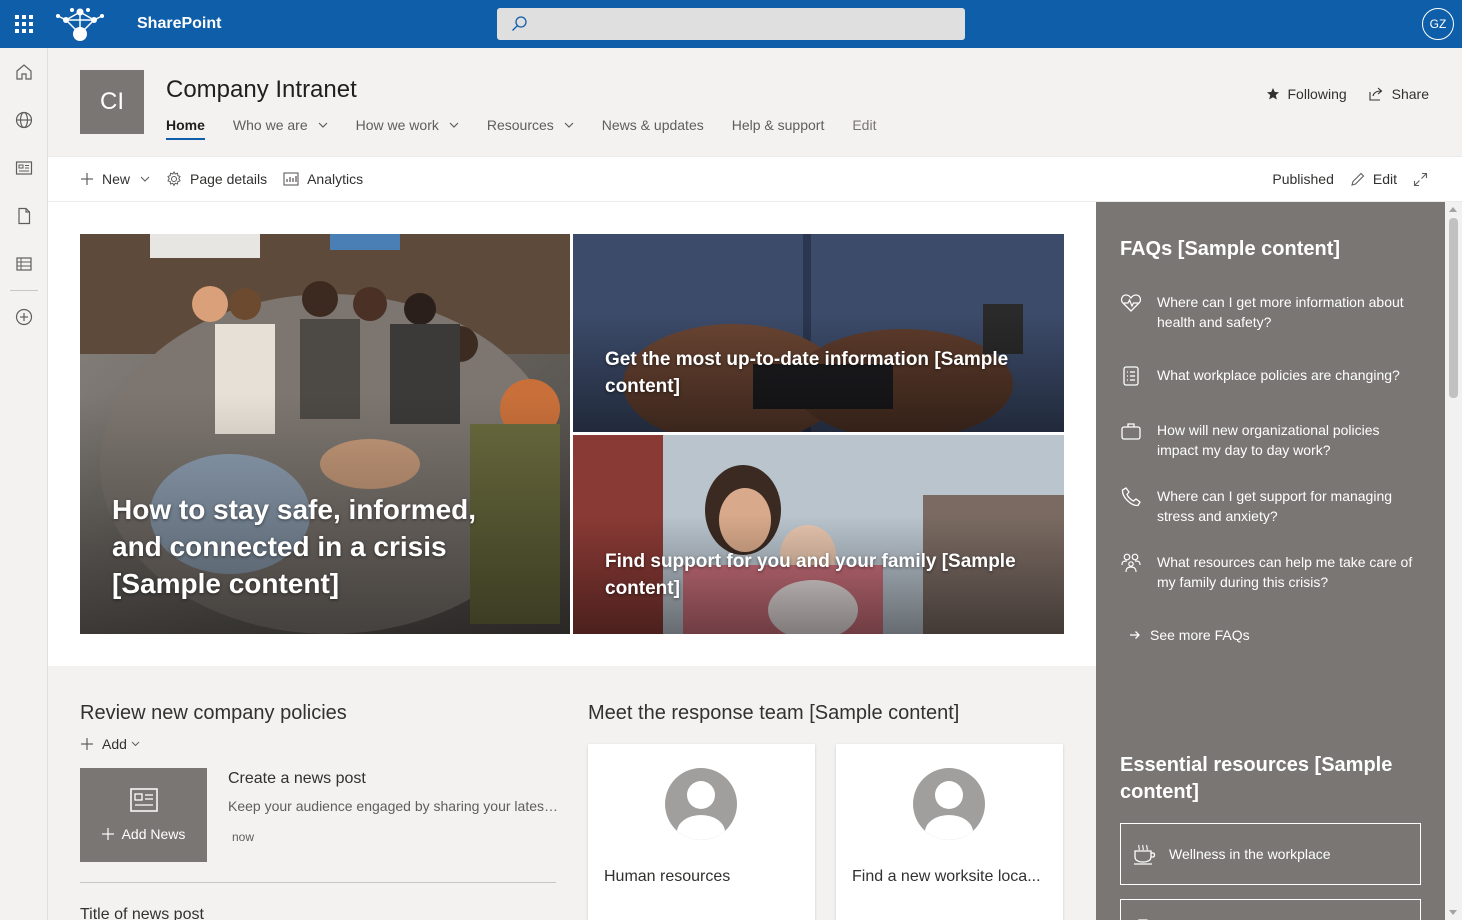  What do you see at coordinates (1278, 375) in the screenshot?
I see `faq-link-text: What workplace policies are changing?` at bounding box center [1278, 375].